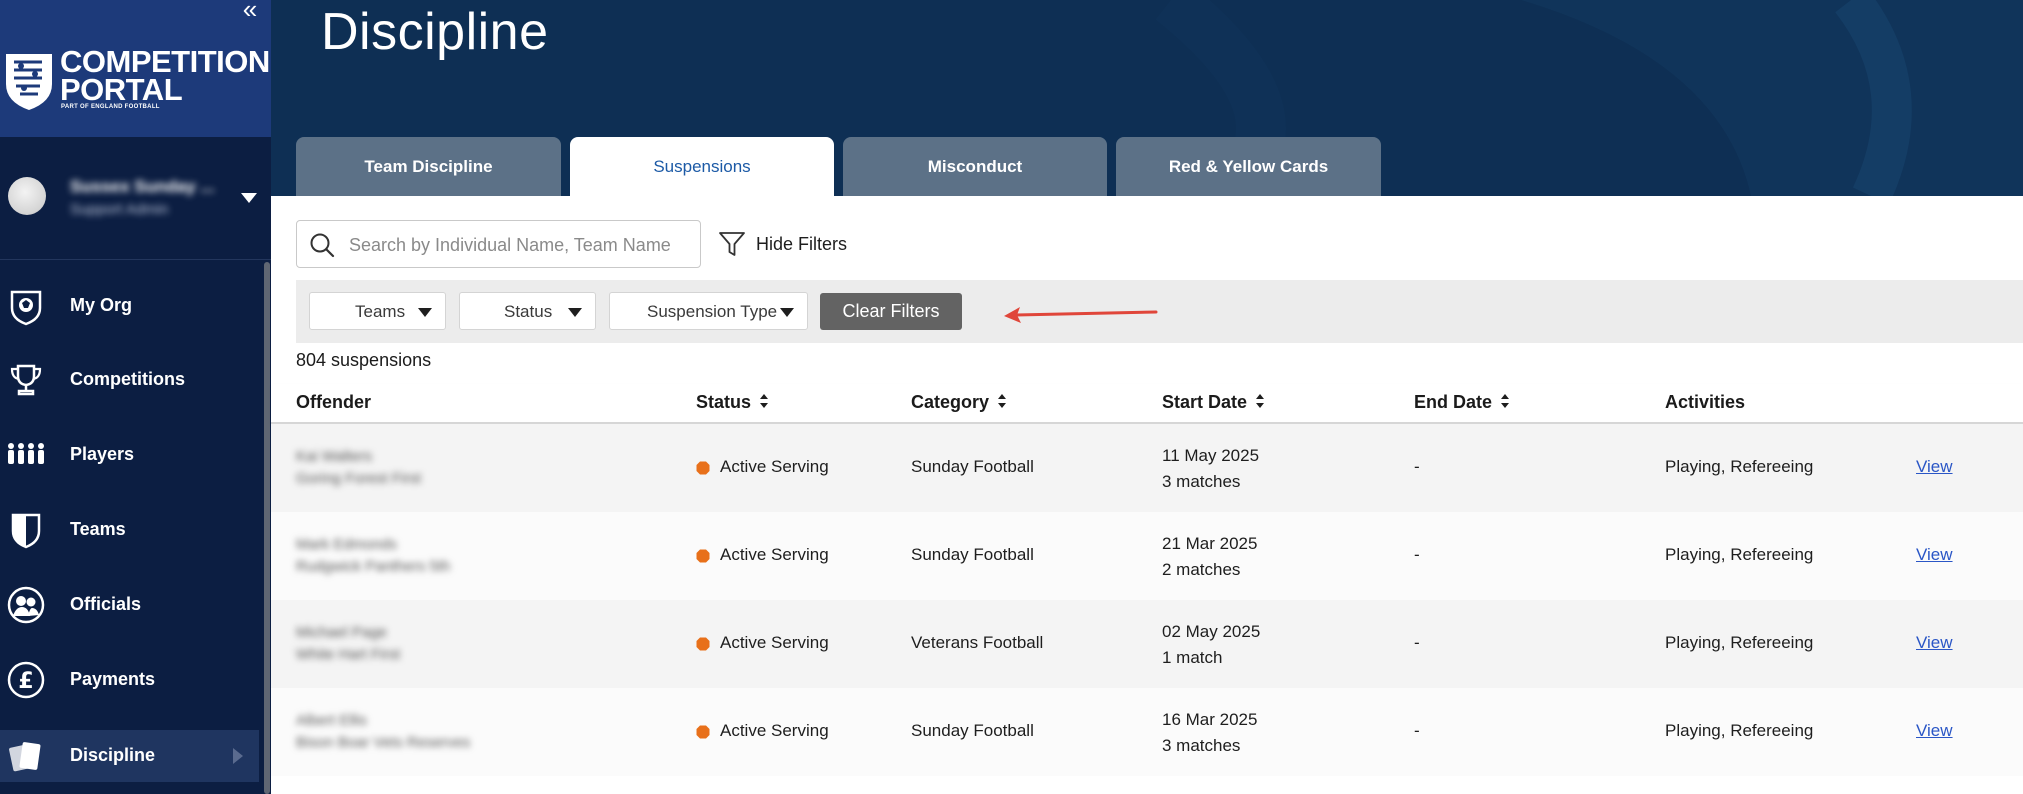 This screenshot has width=2023, height=794. What do you see at coordinates (26, 453) in the screenshot?
I see `players-icon` at bounding box center [26, 453].